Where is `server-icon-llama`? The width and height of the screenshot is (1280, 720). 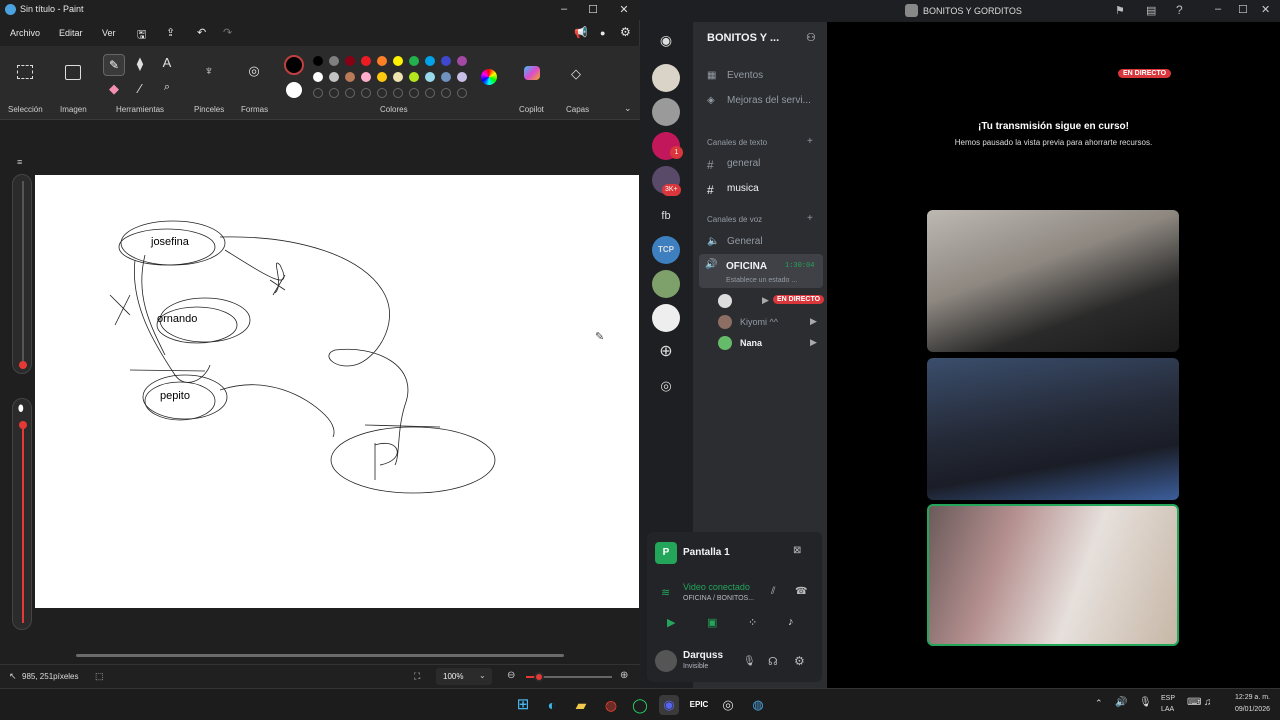 server-icon-llama is located at coordinates (666, 78).